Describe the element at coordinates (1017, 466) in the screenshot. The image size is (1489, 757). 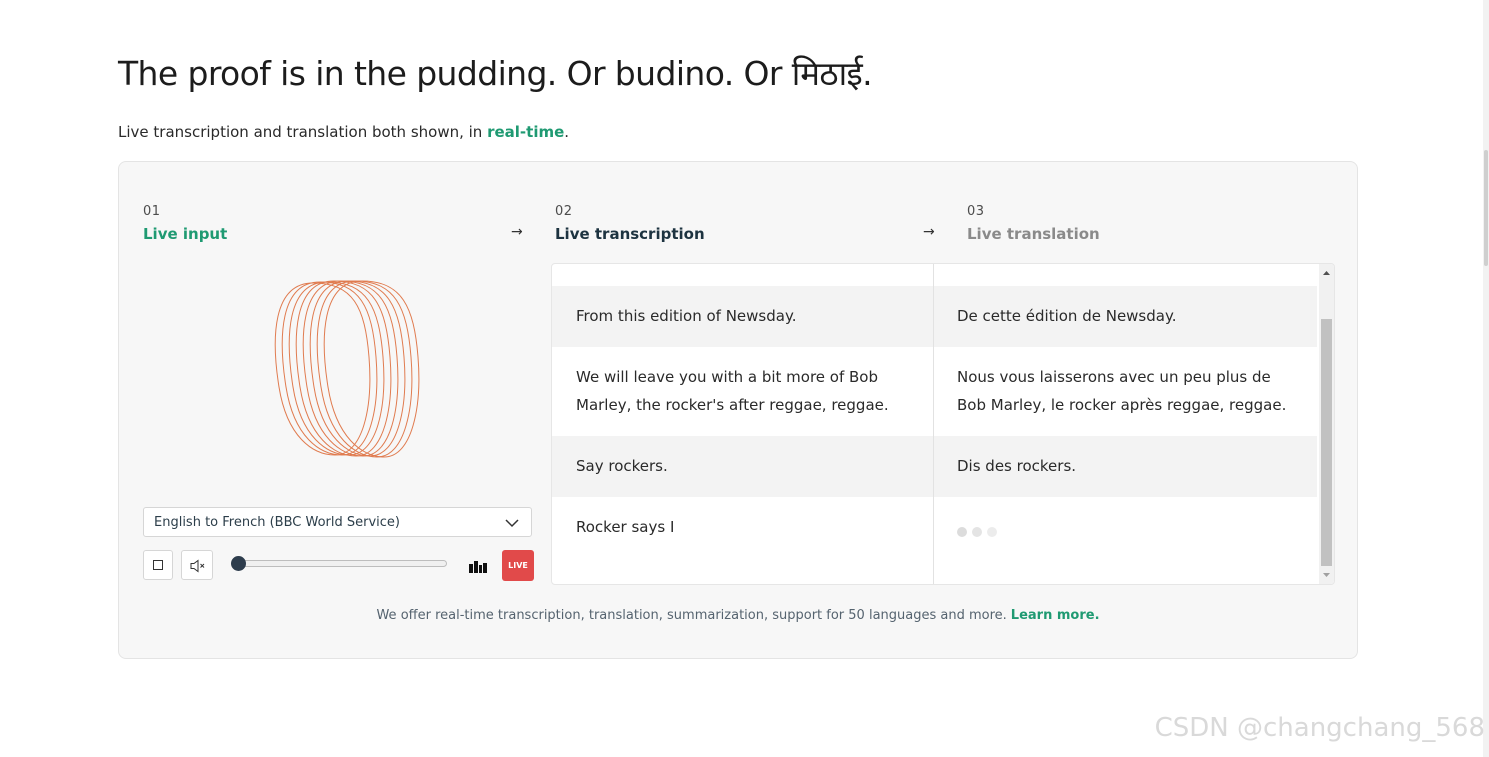
I see `translation-cell: Dis des rockers.` at that location.